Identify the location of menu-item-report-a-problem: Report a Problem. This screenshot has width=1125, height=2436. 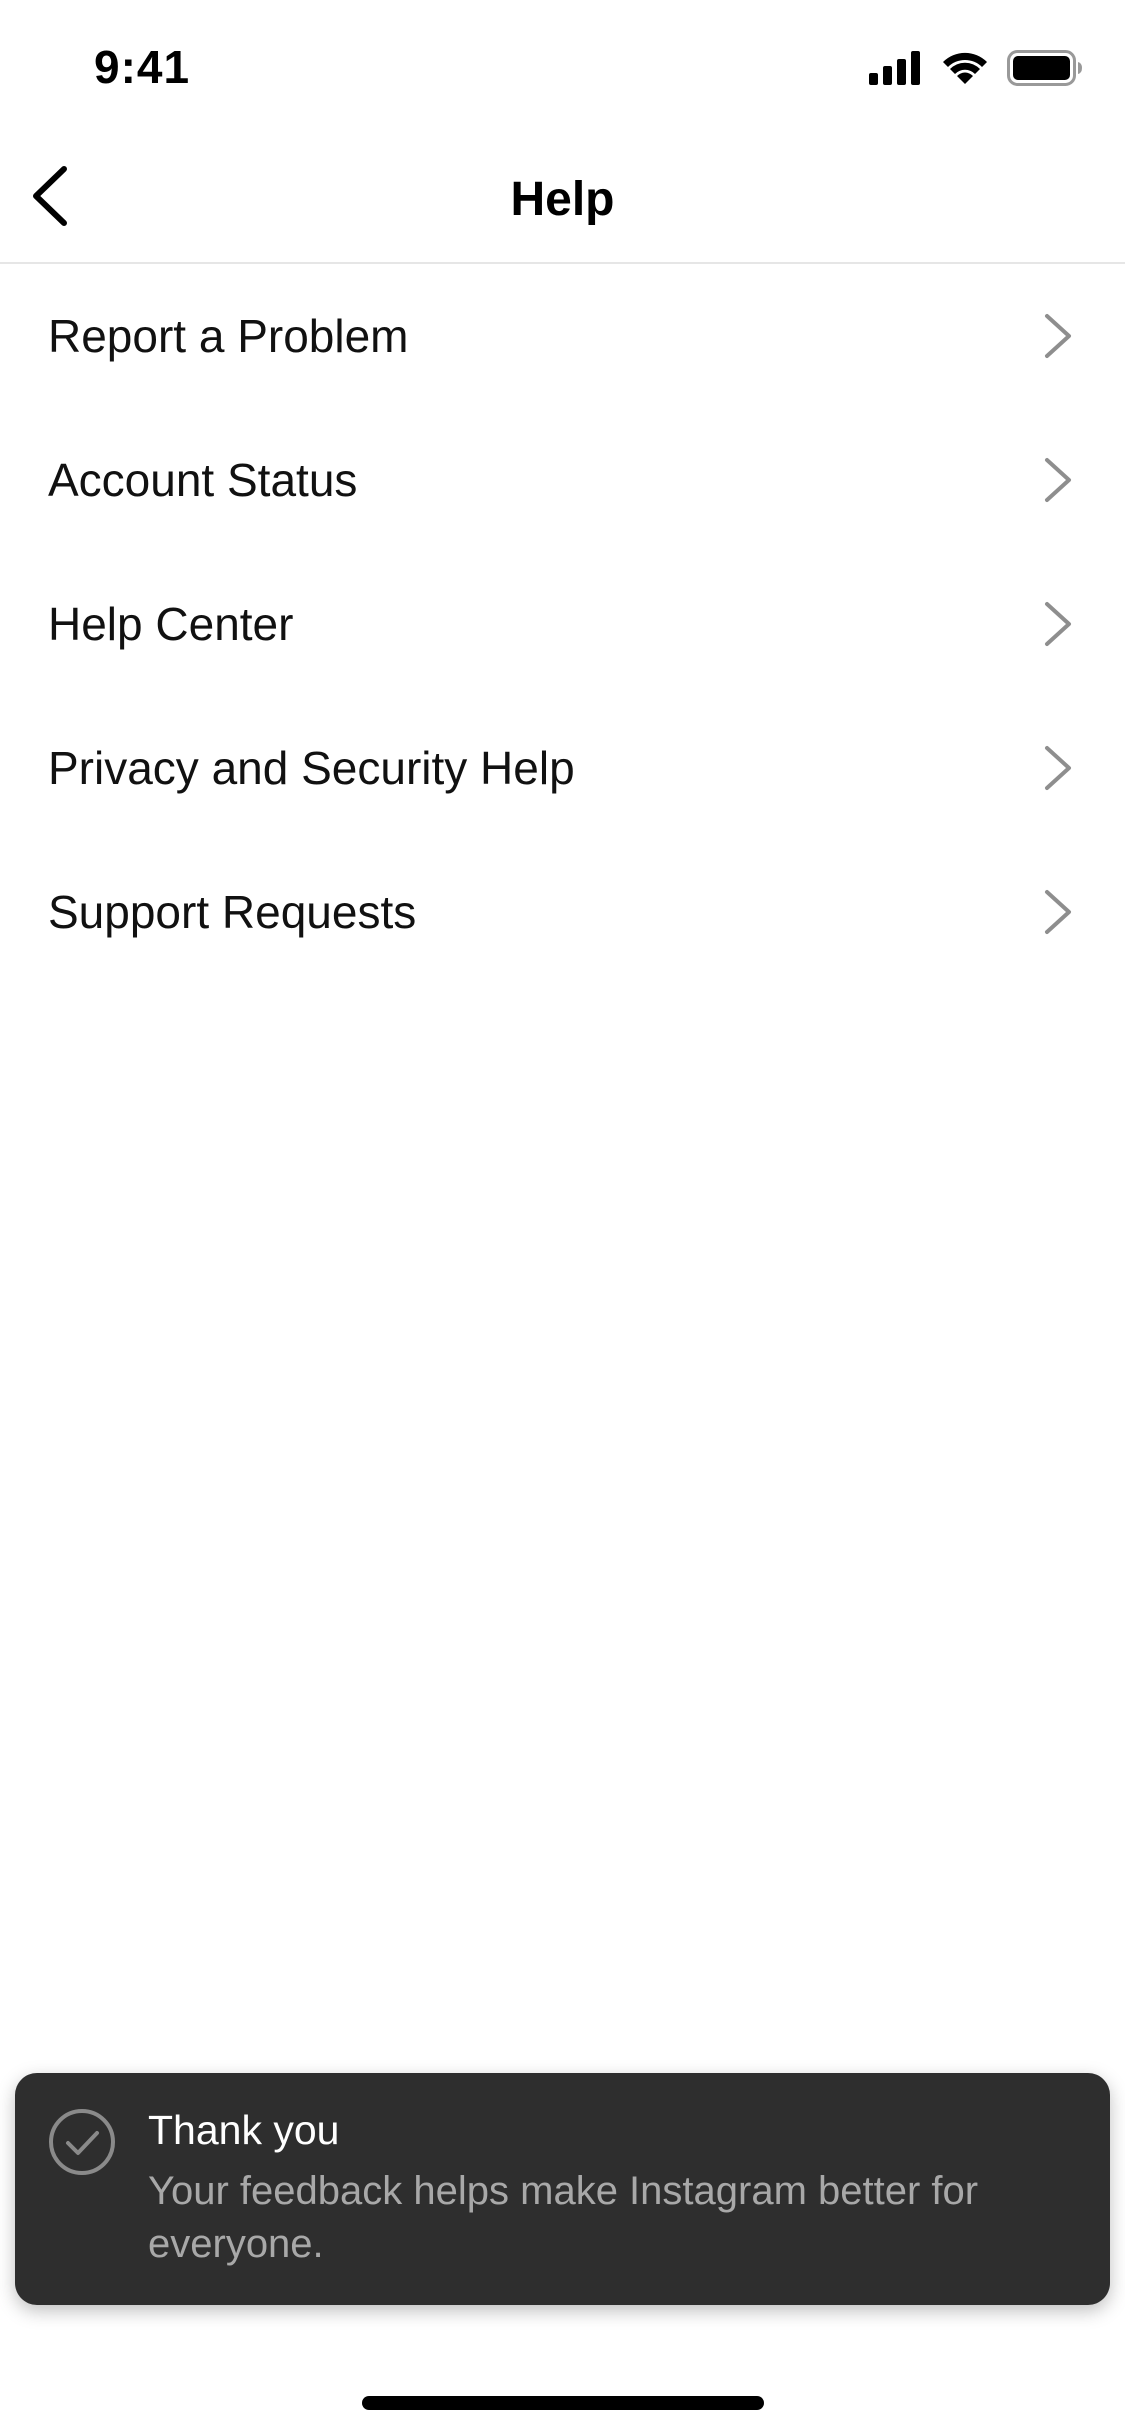
(562, 336).